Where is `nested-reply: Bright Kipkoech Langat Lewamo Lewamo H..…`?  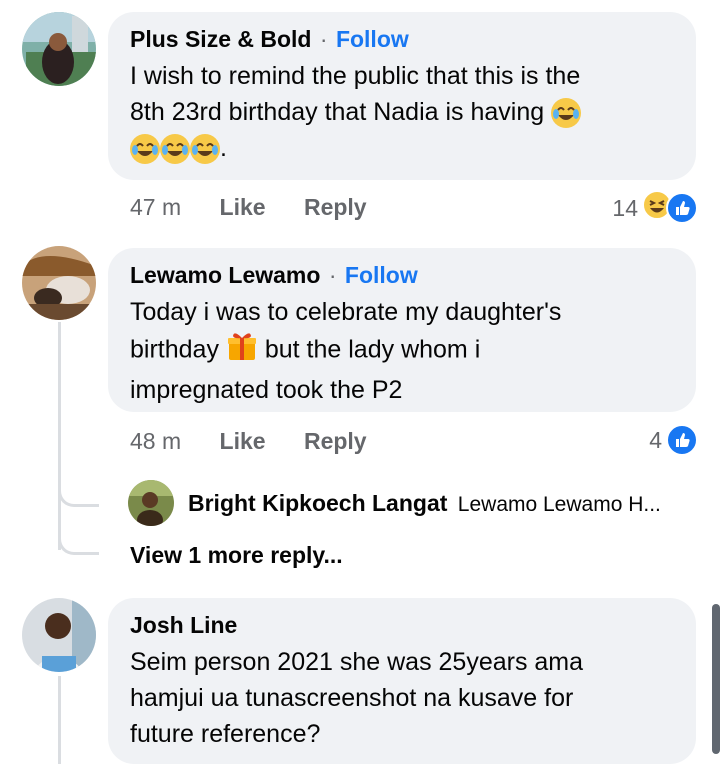
nested-reply: Bright Kipkoech Langat Lewamo Lewamo H..… is located at coordinates (424, 503).